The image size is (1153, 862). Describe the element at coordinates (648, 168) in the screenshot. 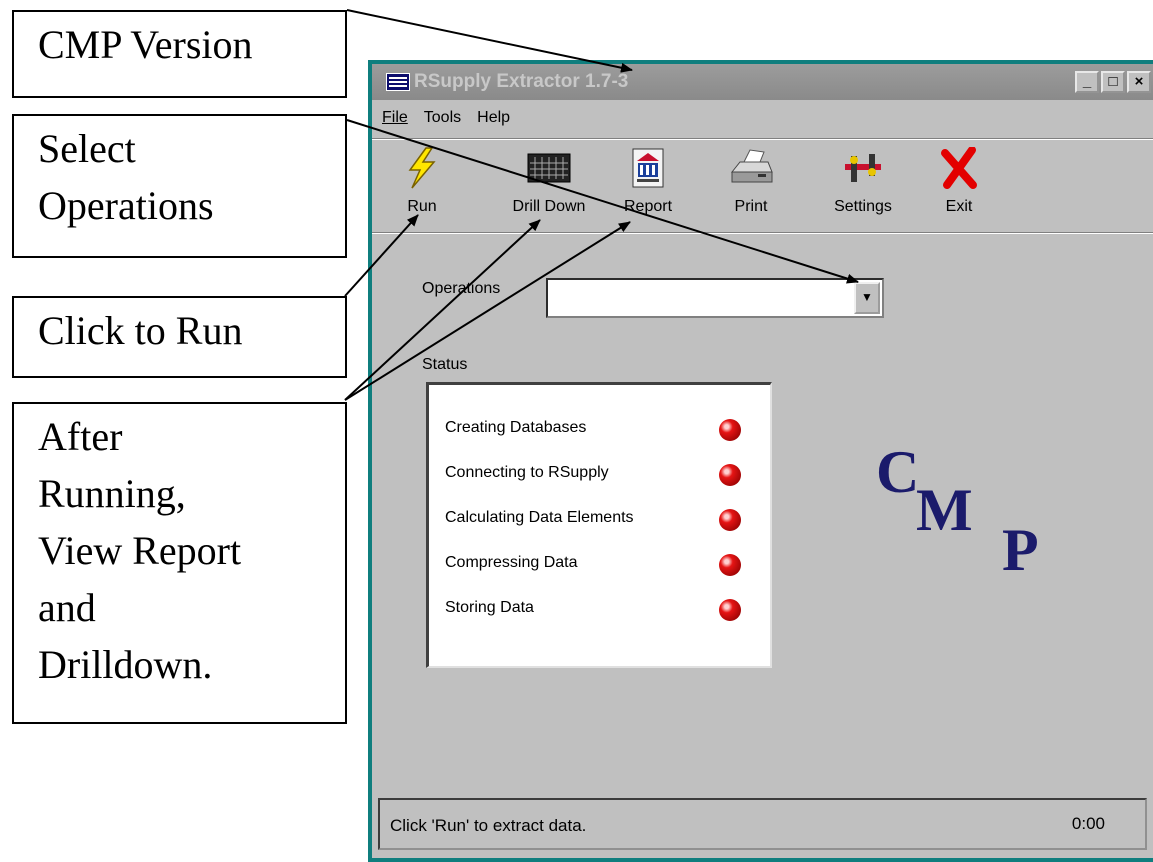

I see `report-icon` at that location.